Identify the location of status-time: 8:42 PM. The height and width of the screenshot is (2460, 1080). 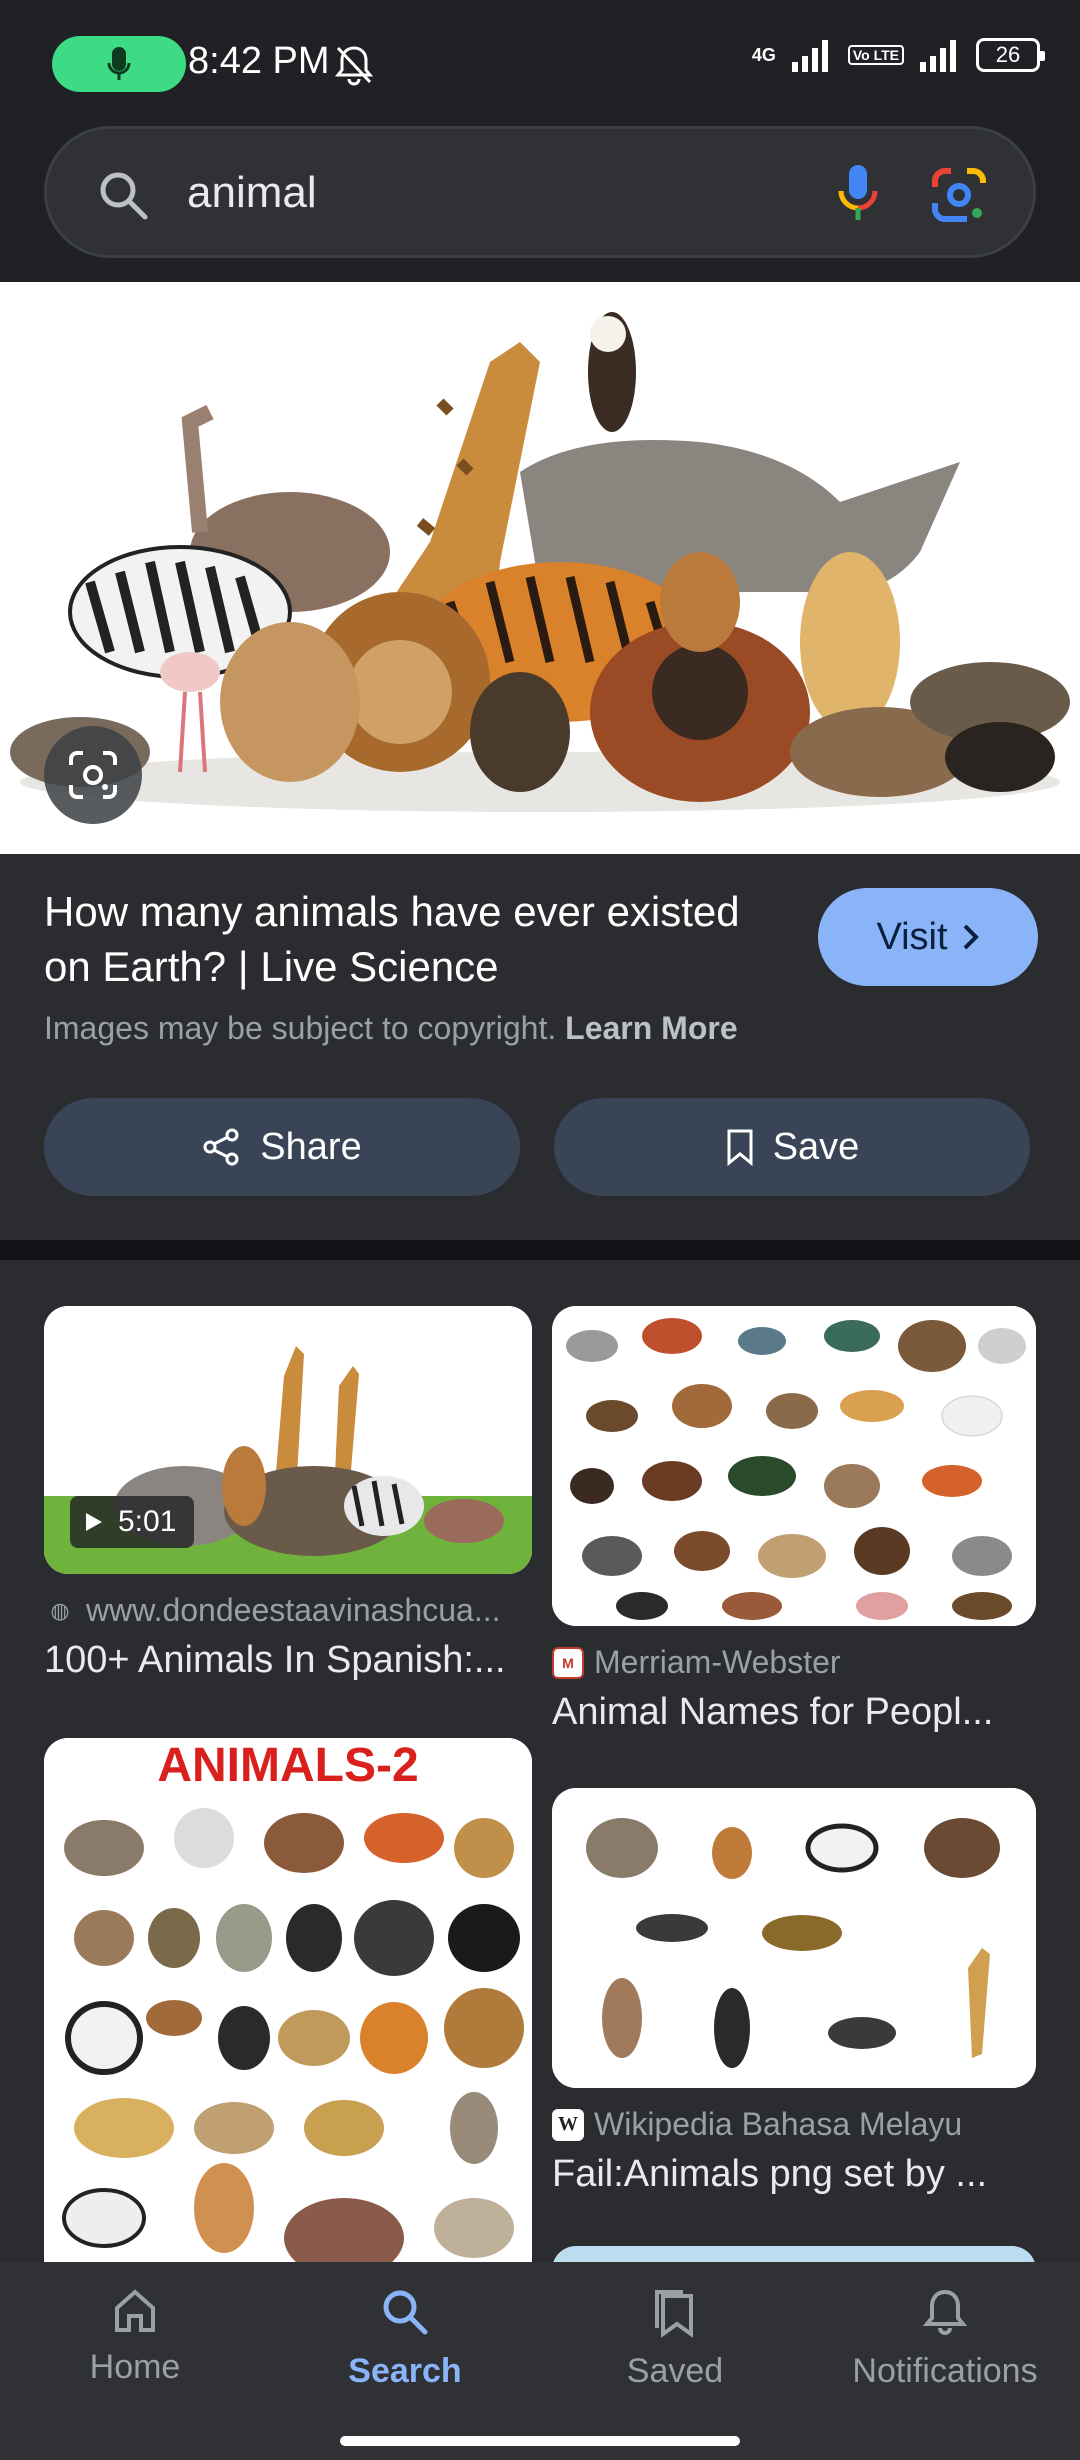
(259, 61).